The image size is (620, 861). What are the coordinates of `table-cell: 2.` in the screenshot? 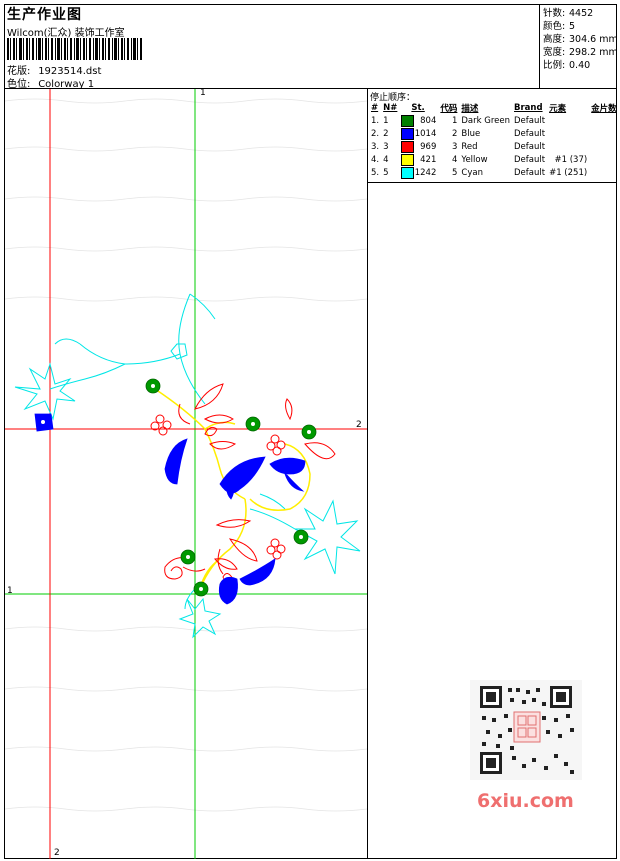 It's located at (375, 133).